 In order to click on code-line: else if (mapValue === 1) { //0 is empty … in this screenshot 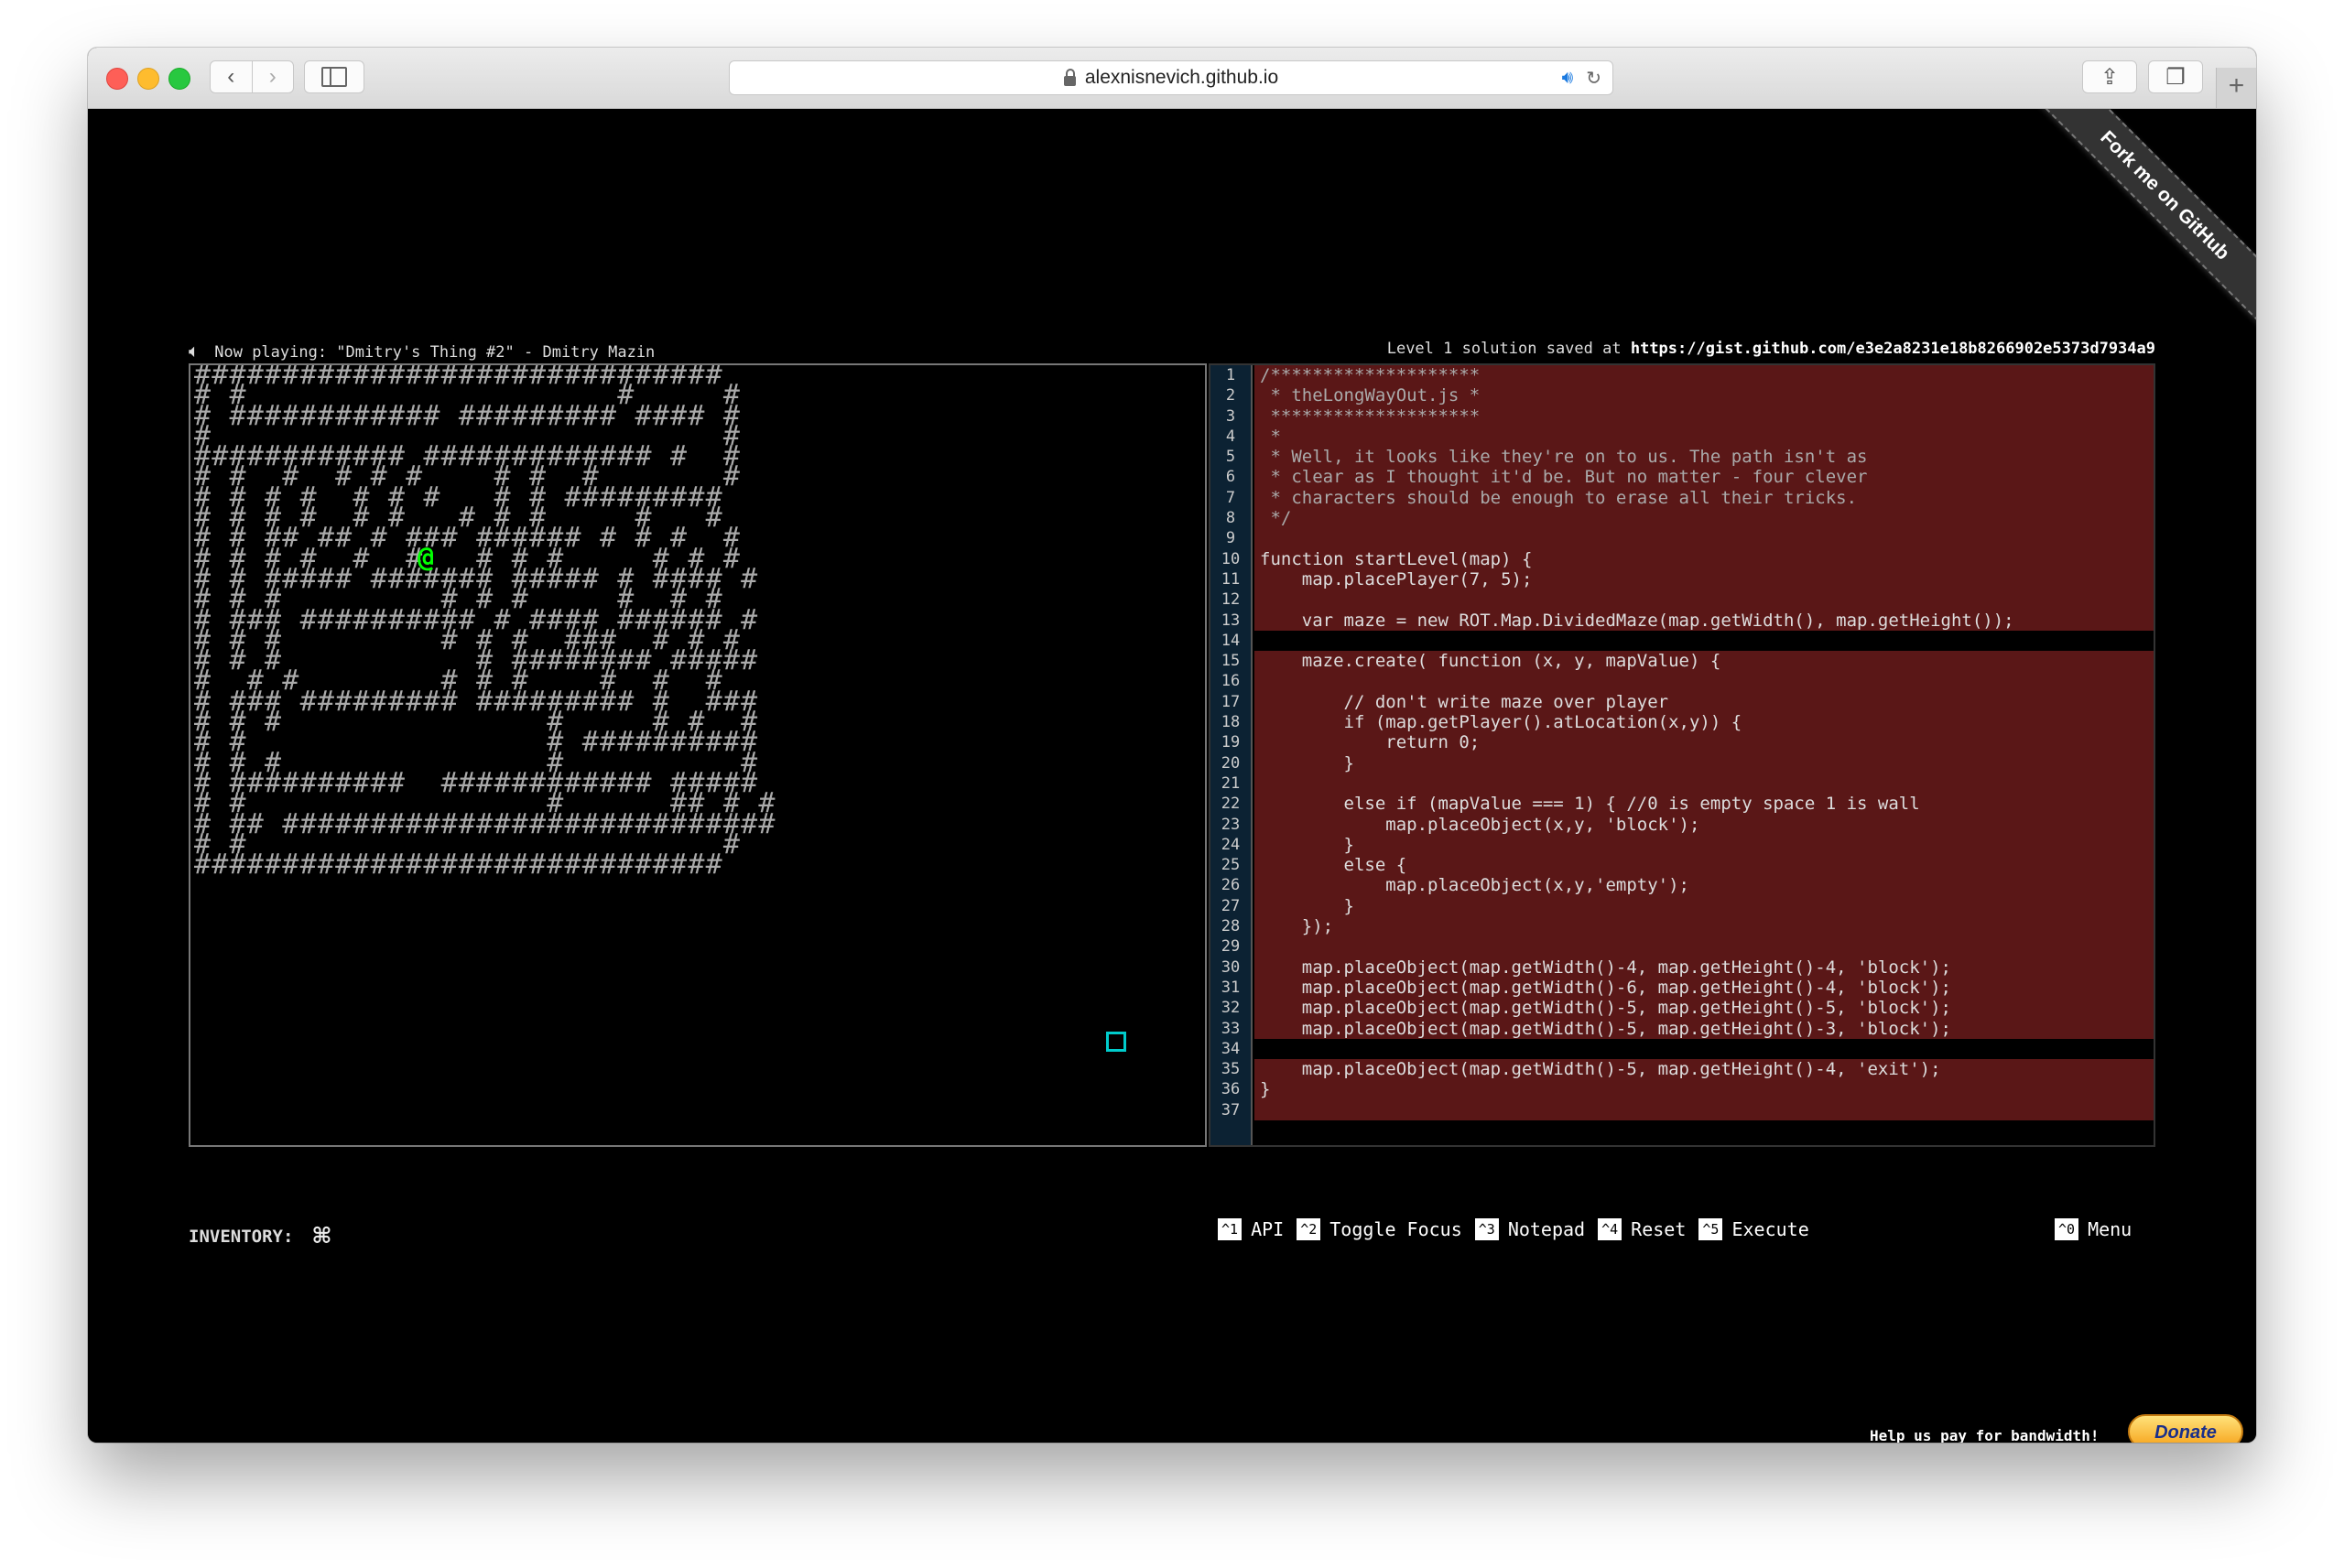, I will do `click(1704, 804)`.